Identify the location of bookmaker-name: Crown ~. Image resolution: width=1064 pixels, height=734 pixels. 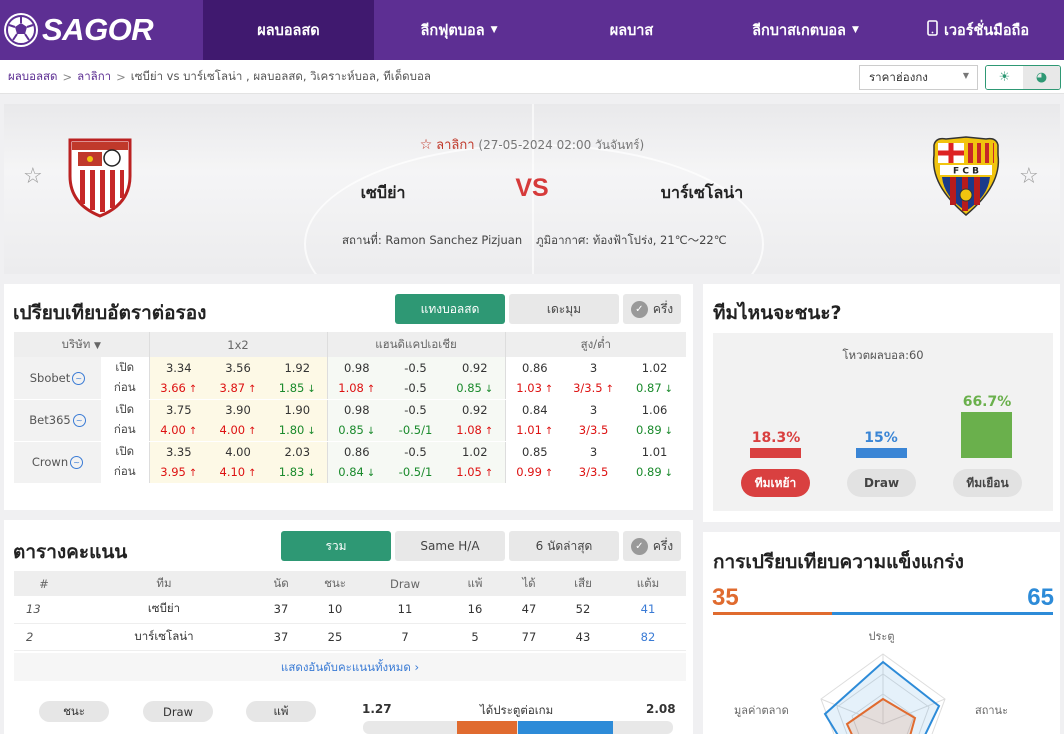
(57, 462).